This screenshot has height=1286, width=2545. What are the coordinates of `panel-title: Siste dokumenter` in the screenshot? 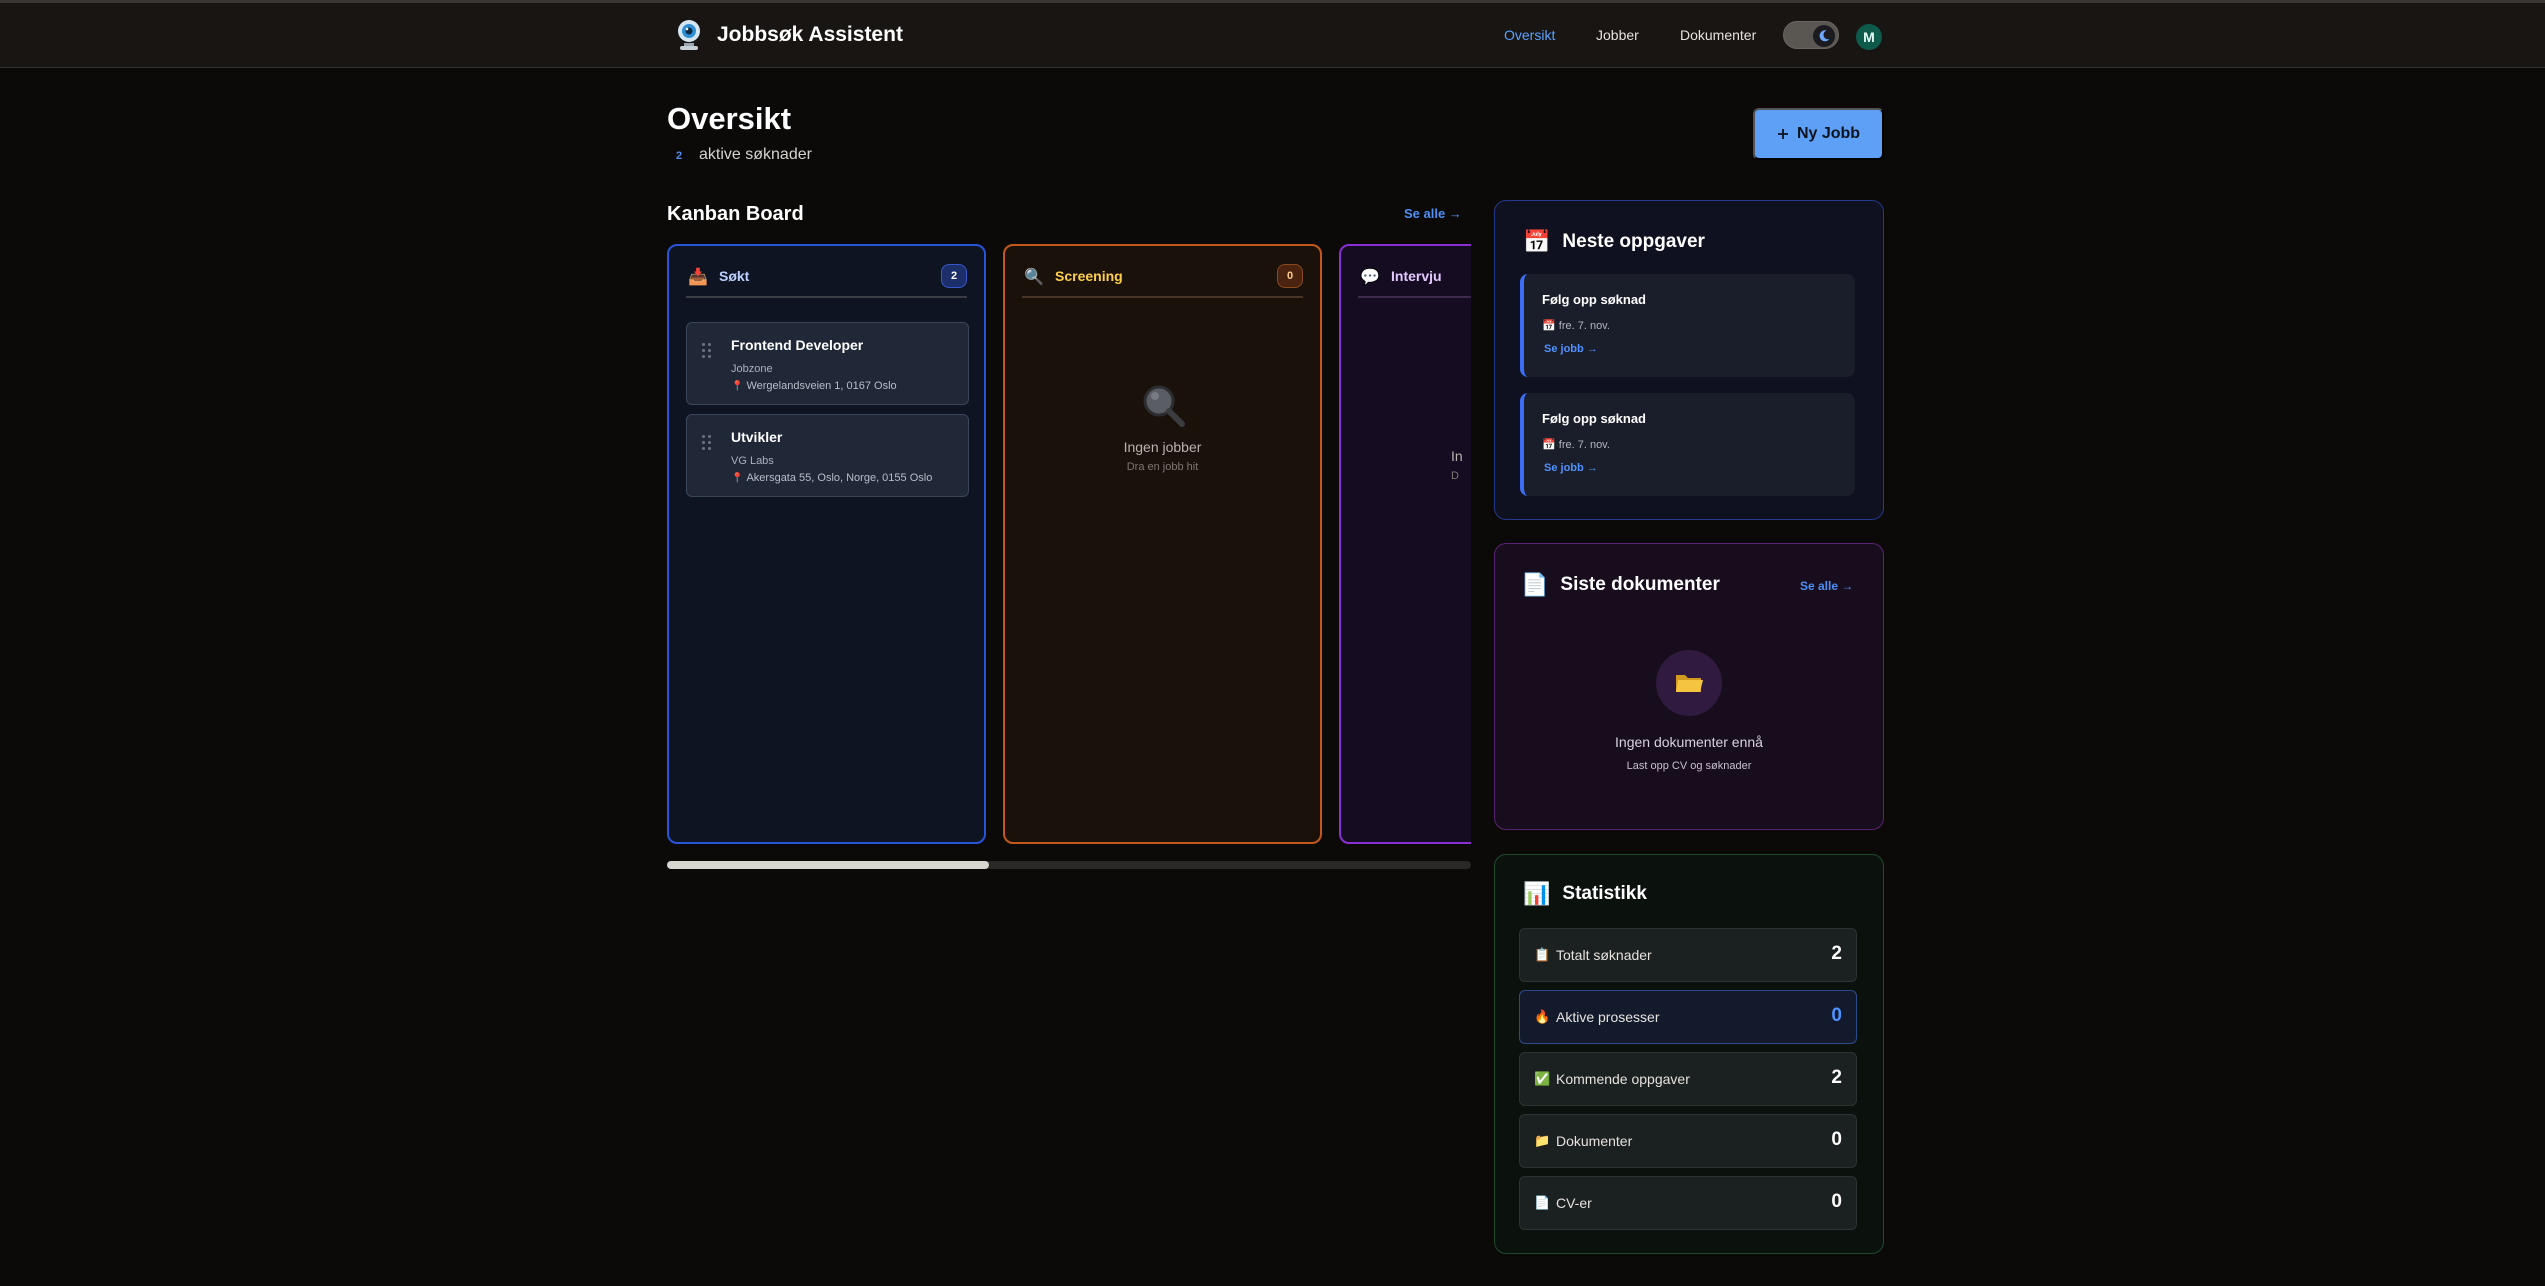 It's located at (1640, 584).